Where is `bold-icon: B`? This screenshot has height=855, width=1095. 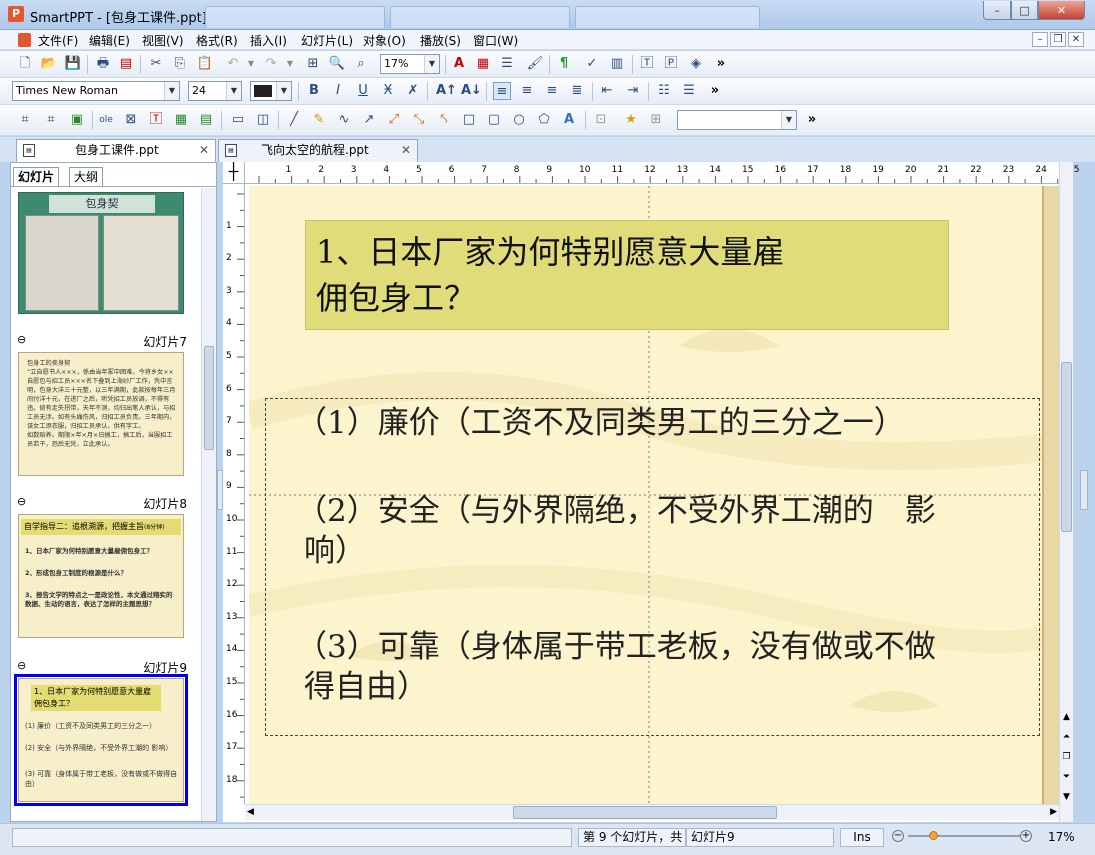
bold-icon: B is located at coordinates (314, 91).